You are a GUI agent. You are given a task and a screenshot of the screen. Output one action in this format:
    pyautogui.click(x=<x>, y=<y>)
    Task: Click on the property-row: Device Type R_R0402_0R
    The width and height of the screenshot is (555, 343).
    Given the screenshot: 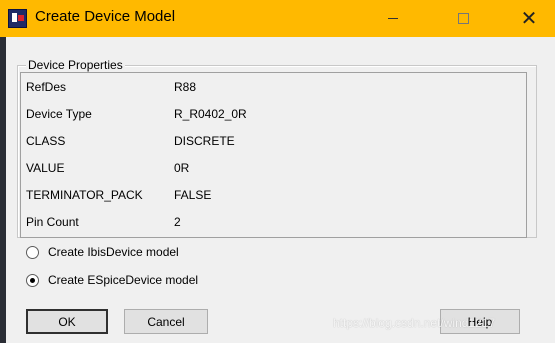 What is the action you would take?
    pyautogui.click(x=273, y=113)
    